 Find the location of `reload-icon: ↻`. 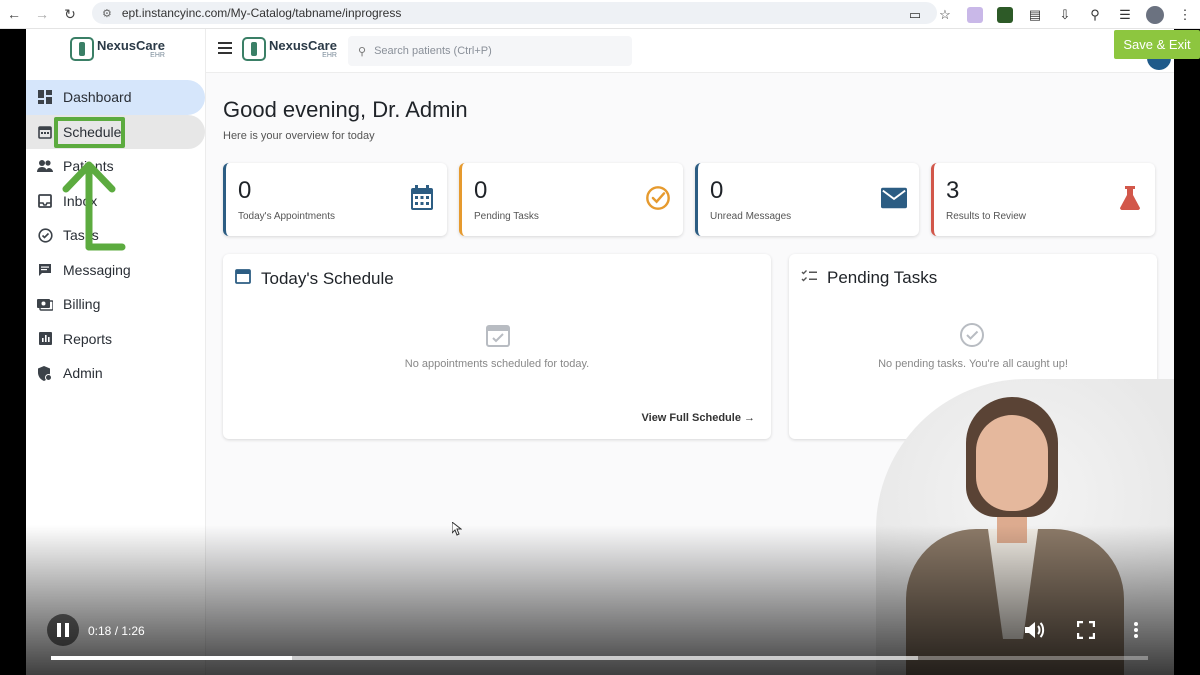

reload-icon: ↻ is located at coordinates (70, 14).